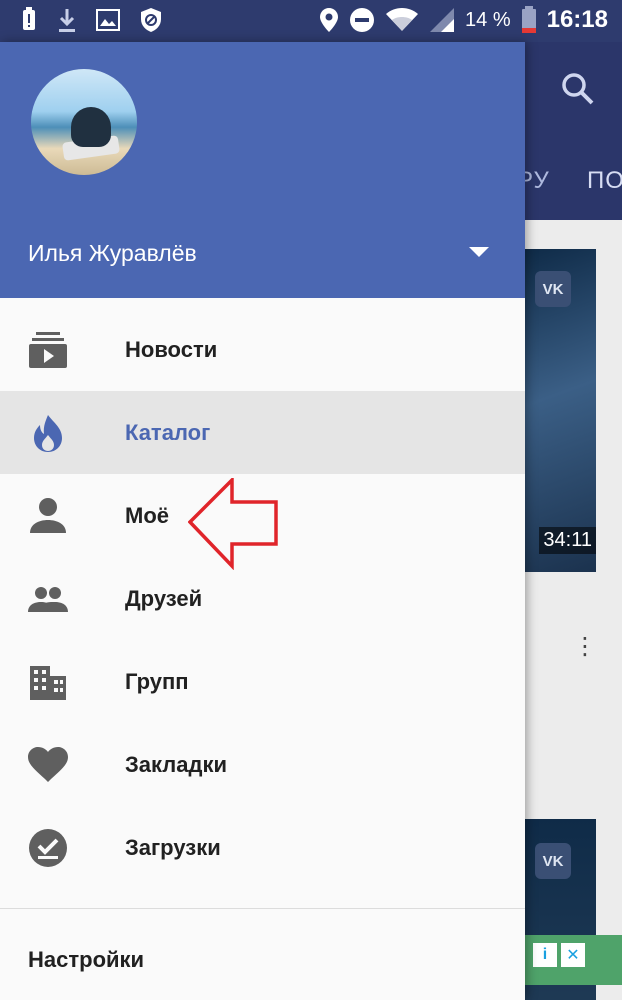  Describe the element at coordinates (479, 252) in the screenshot. I see `dropdown-arrow-icon` at that location.